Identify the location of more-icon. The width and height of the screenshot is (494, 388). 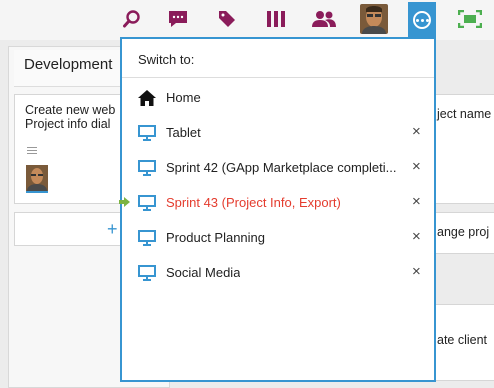
(422, 20).